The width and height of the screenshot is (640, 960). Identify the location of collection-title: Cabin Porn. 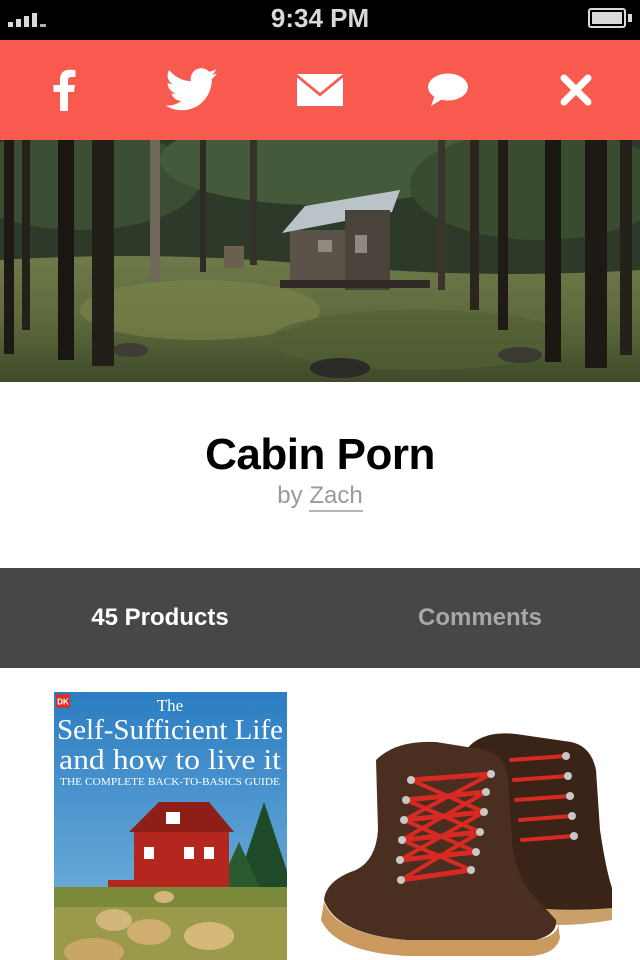
(320, 454).